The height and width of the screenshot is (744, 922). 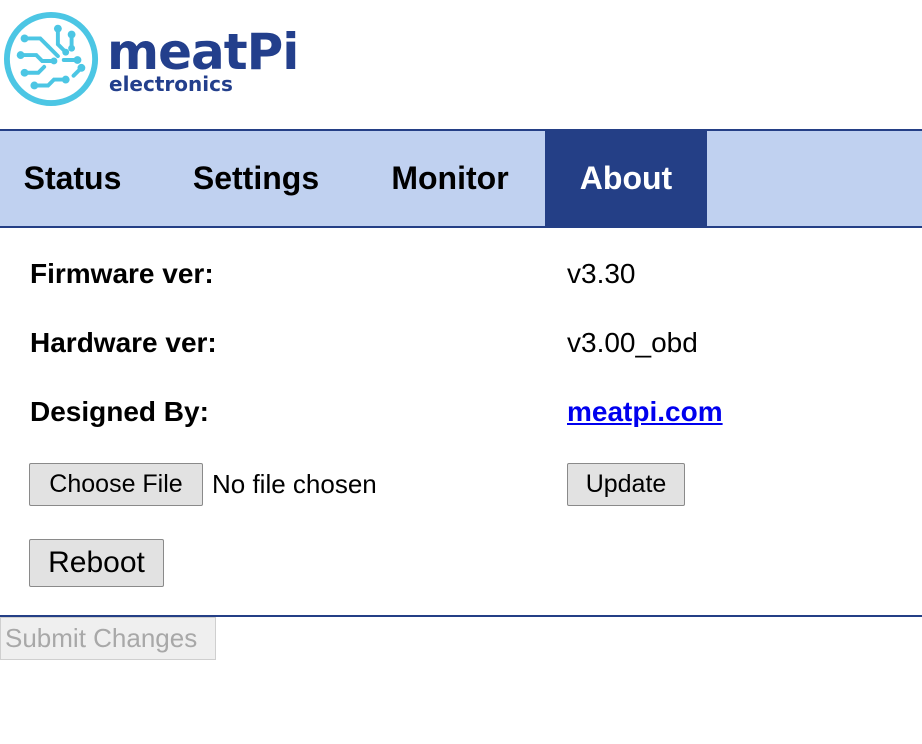 I want to click on firmware-label: Firmware ver:, so click(x=122, y=273).